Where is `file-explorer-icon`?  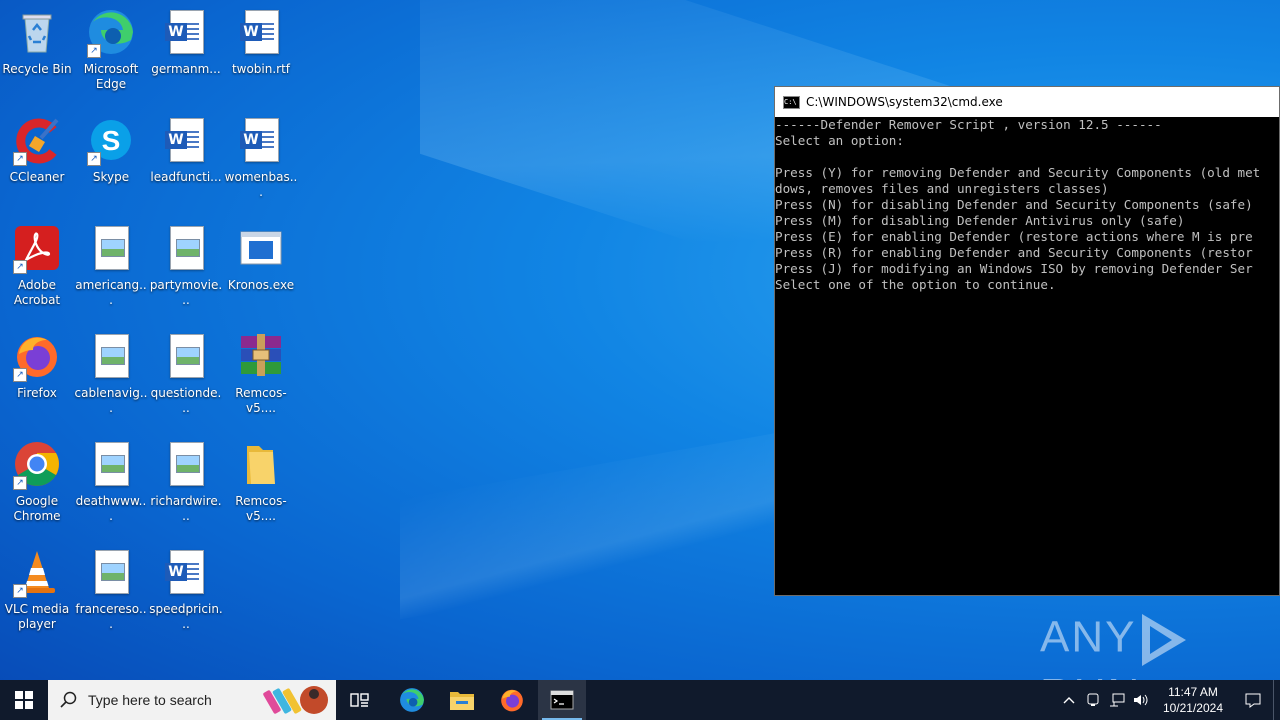
file-explorer-icon is located at coordinates (462, 701).